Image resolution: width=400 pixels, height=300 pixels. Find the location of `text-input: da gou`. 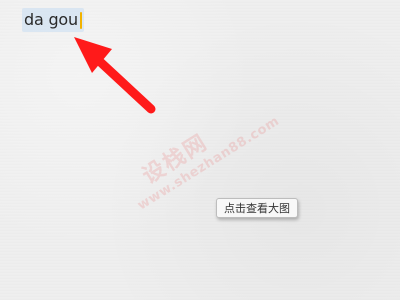

text-input: da gou is located at coordinates (53, 20).